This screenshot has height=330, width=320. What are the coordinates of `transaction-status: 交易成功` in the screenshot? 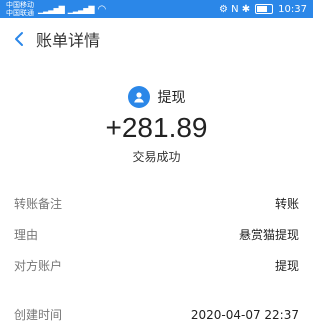 It's located at (156, 157).